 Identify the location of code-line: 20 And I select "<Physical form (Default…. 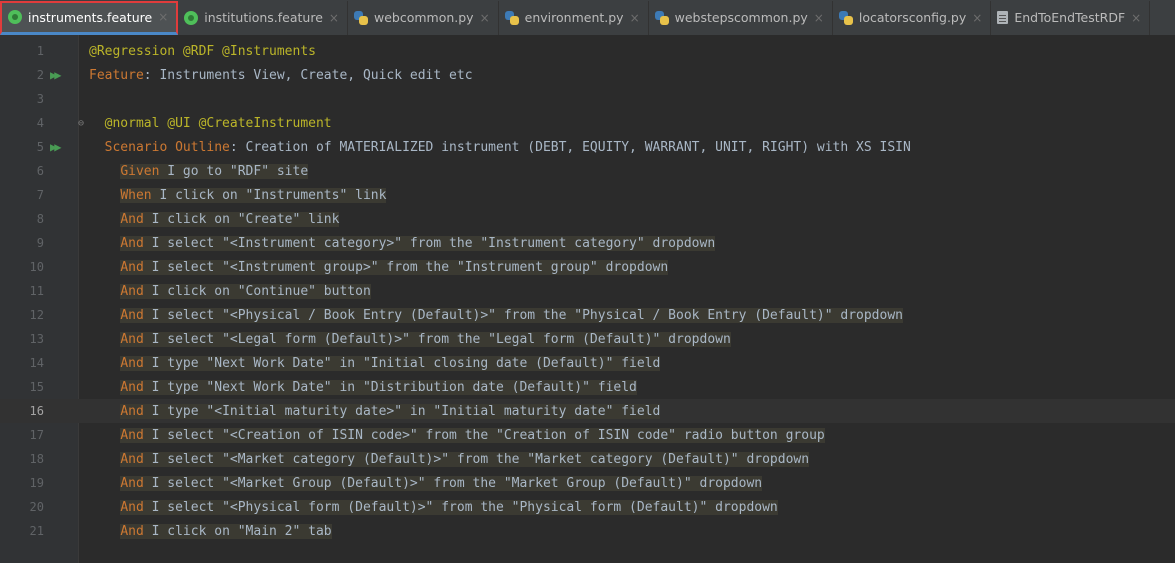
(587, 507).